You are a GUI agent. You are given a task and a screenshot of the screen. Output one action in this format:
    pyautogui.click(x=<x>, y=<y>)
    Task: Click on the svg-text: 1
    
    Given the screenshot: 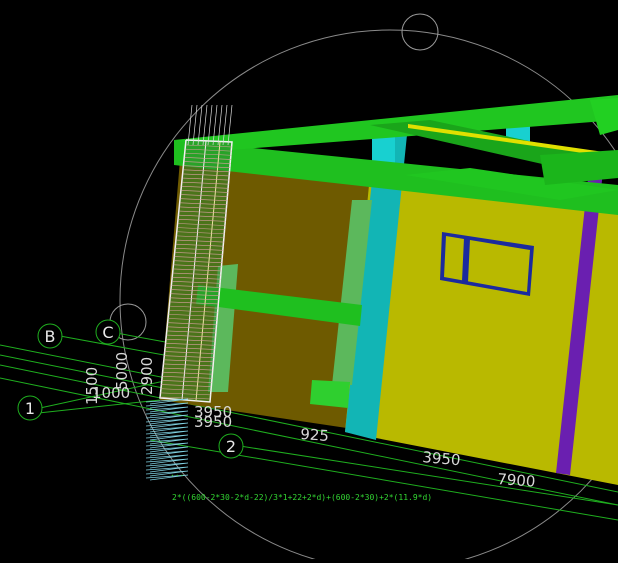 What is the action you would take?
    pyautogui.click(x=30, y=408)
    